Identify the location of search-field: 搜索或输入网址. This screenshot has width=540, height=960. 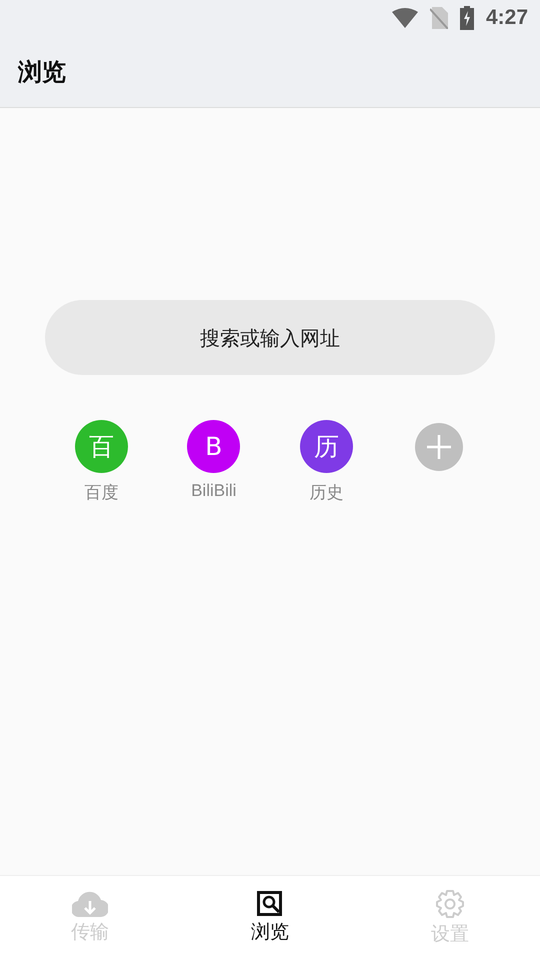
(270, 337).